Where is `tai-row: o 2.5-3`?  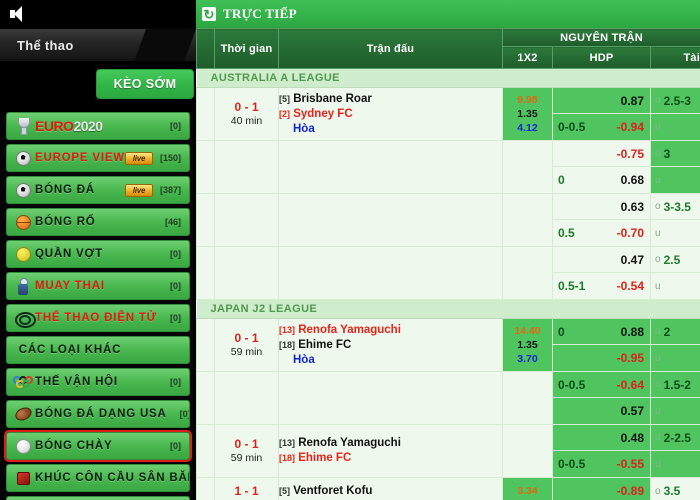 tai-row: o 2.5-3 is located at coordinates (675, 101).